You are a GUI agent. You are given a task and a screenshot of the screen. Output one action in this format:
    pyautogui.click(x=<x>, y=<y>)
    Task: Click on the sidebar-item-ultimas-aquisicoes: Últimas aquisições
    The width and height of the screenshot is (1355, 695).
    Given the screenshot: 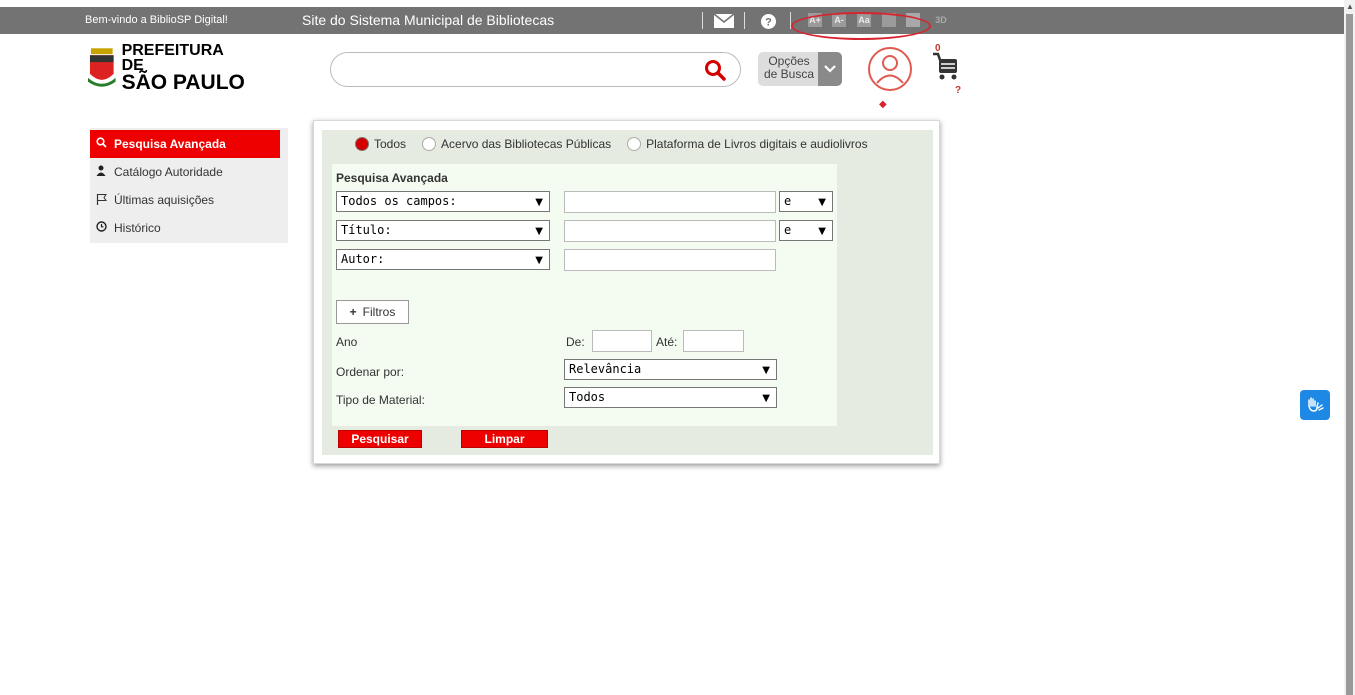 What is the action you would take?
    pyautogui.click(x=185, y=200)
    